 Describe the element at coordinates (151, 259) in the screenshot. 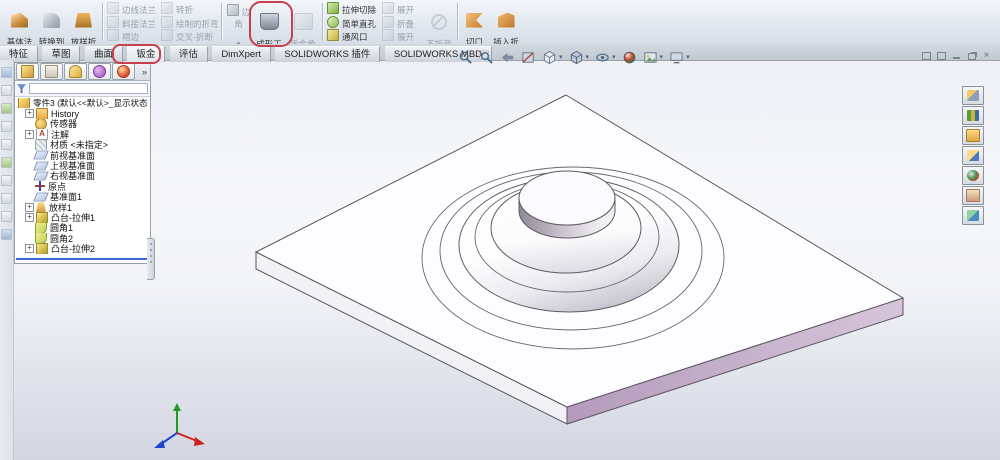

I see `panel-splitter-handle` at that location.